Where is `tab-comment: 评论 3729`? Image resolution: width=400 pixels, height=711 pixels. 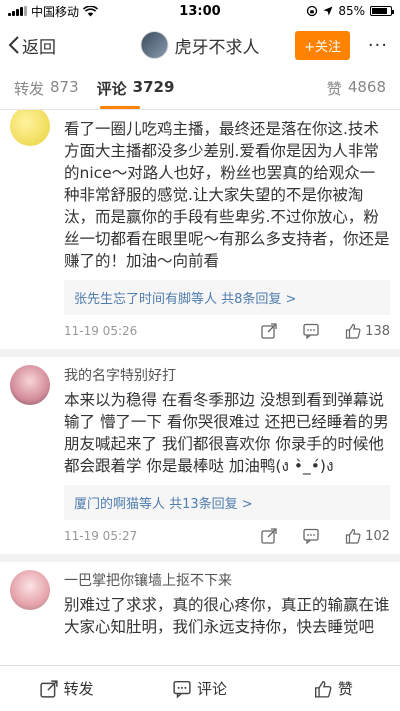 tab-comment: 评论 3729 is located at coordinates (136, 88).